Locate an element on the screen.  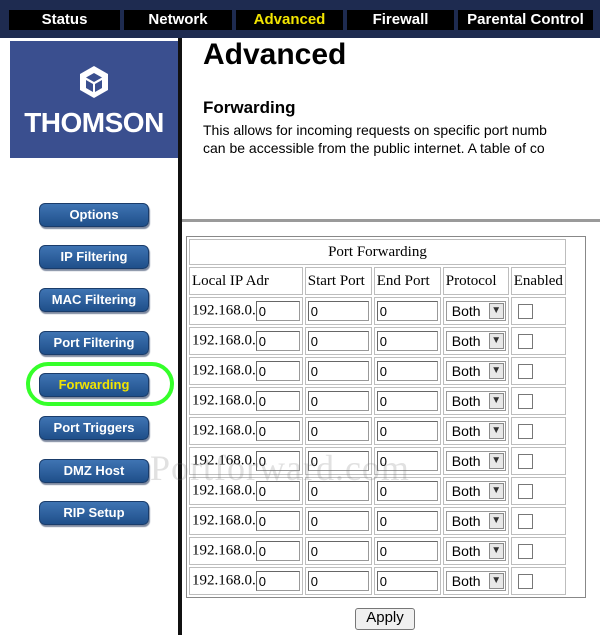
sidebar-item-port-filtering: Port Filtering is located at coordinates (94, 343).